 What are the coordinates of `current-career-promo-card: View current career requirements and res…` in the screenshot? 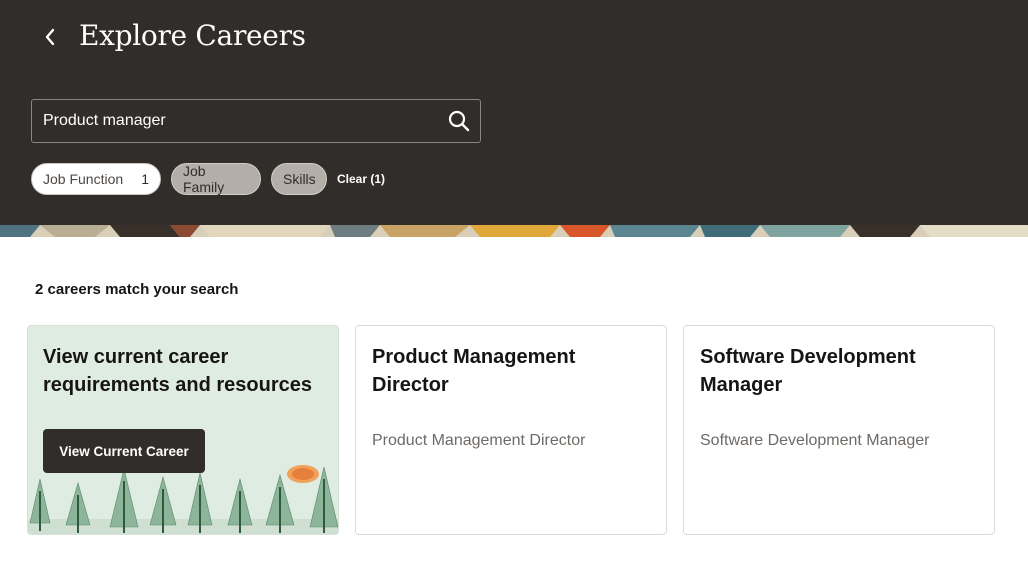 It's located at (183, 430).